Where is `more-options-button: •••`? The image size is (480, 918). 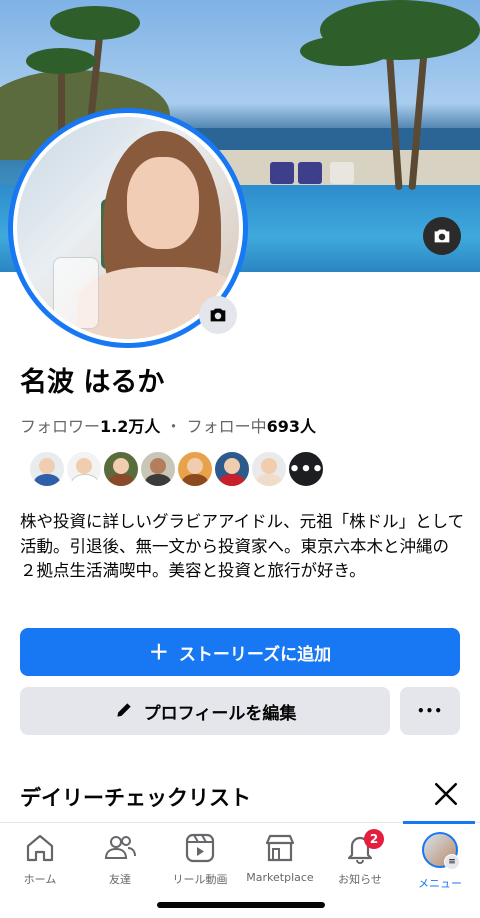
more-options-button: ••• is located at coordinates (430, 711).